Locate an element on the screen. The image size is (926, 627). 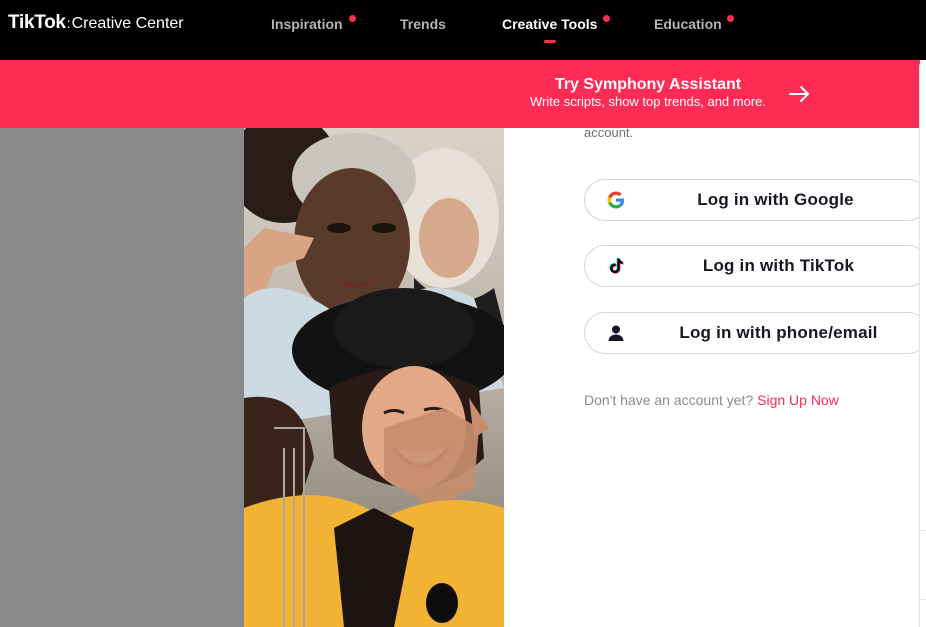
login-google-button: Log in with Google is located at coordinates (755, 200).